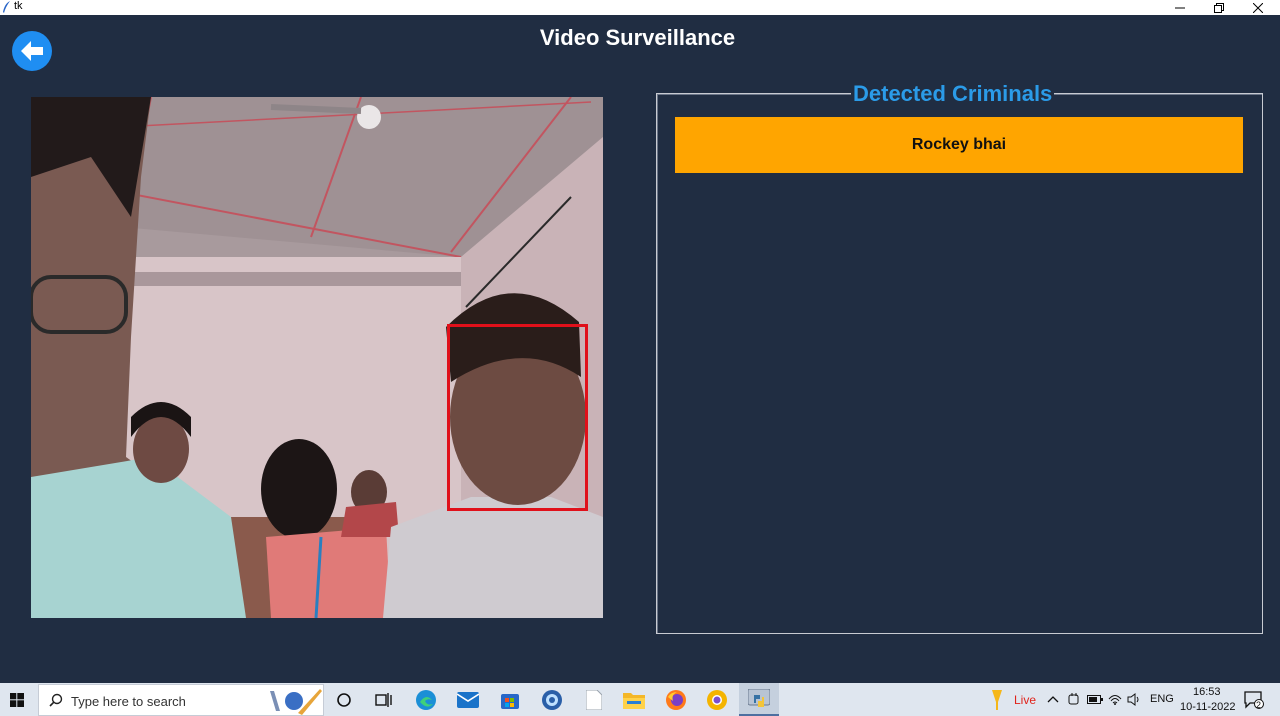  I want to click on search-icon, so click(56, 700).